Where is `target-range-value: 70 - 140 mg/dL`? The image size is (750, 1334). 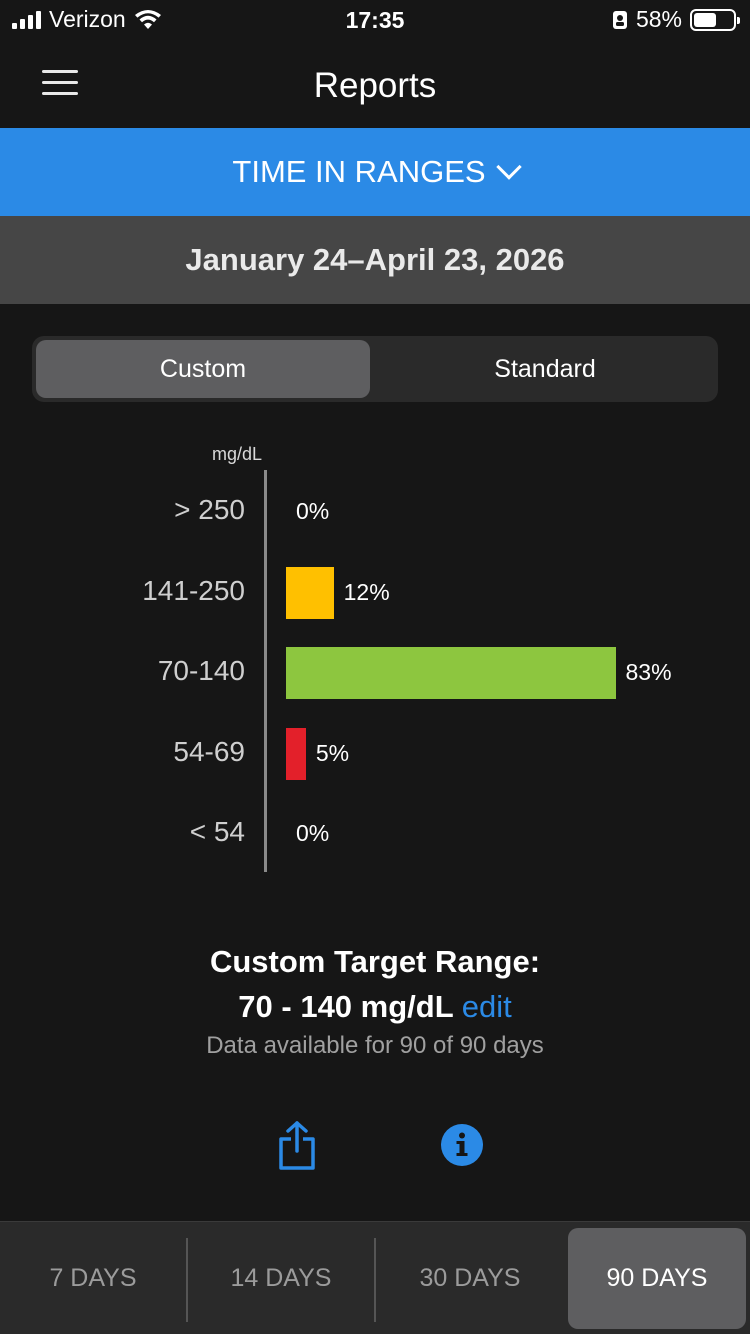
target-range-value: 70 - 140 mg/dL is located at coordinates (346, 1006).